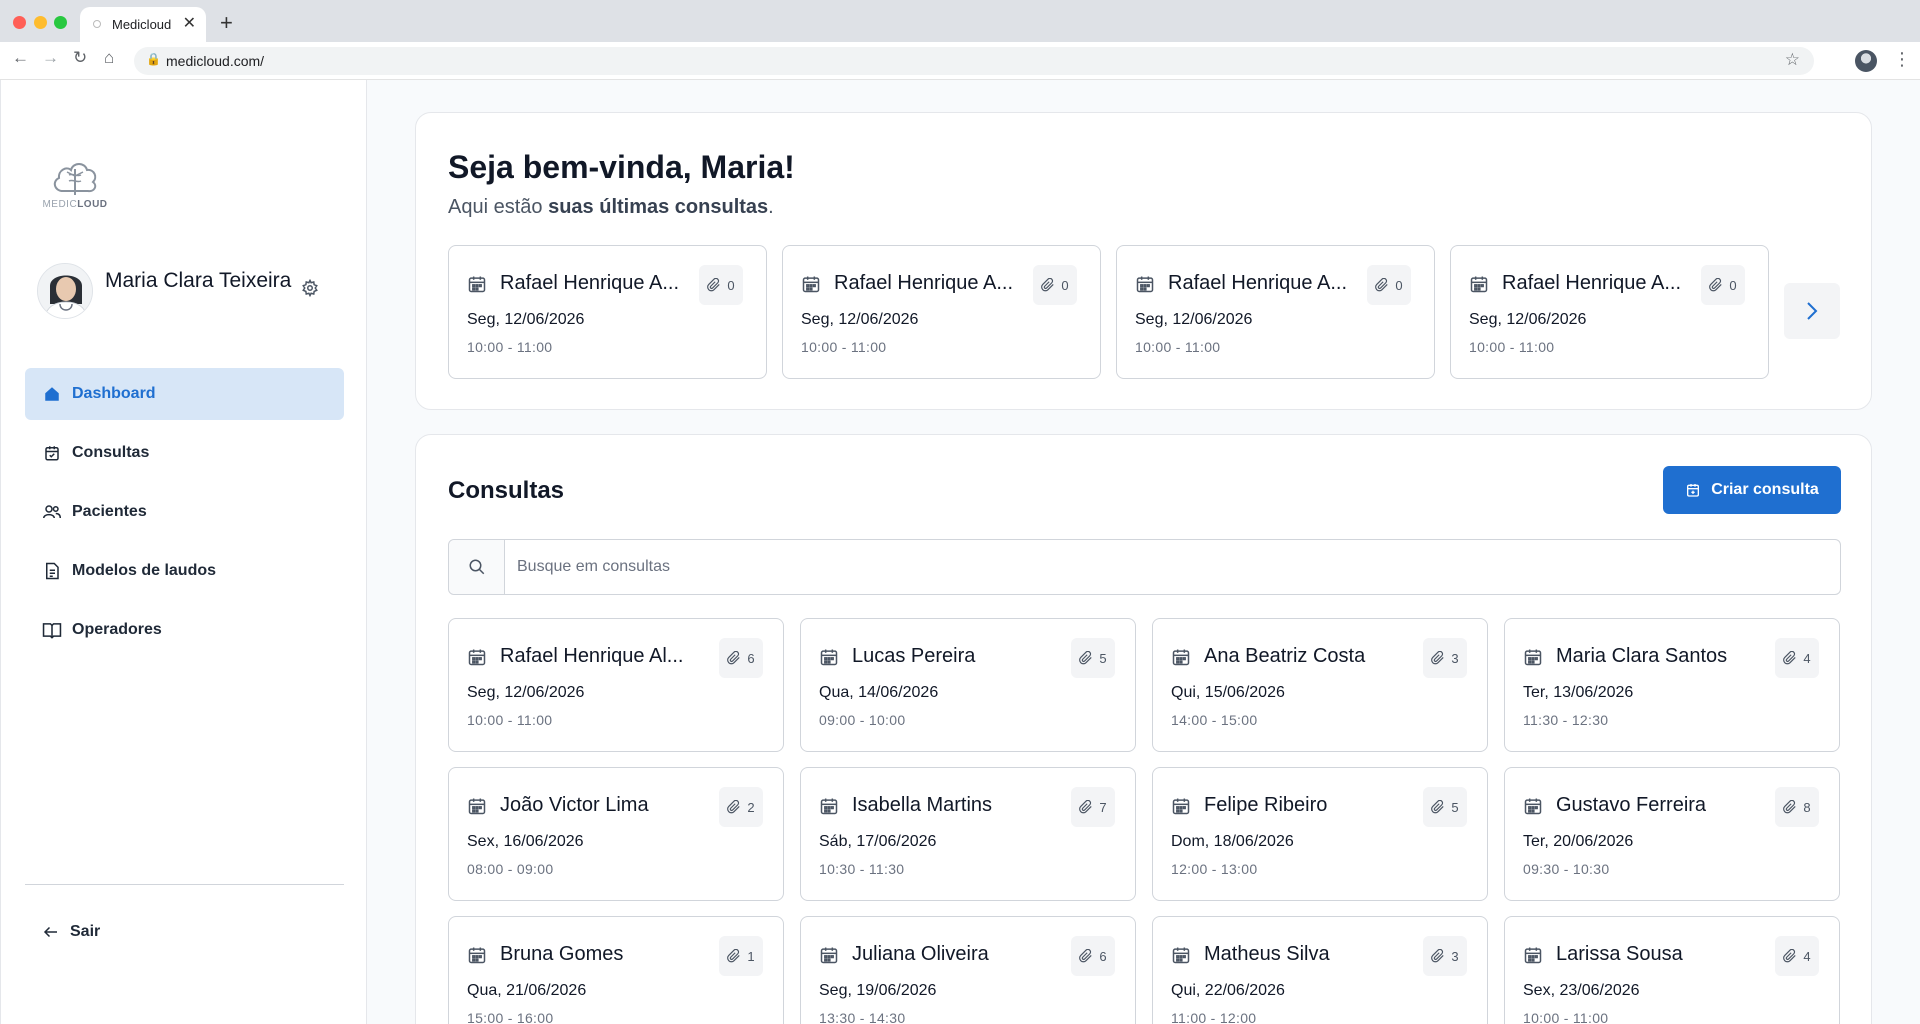 This screenshot has height=1024, width=1920. Describe the element at coordinates (527, 990) in the screenshot. I see `appointment-date: Qua, 21/06/2026` at that location.